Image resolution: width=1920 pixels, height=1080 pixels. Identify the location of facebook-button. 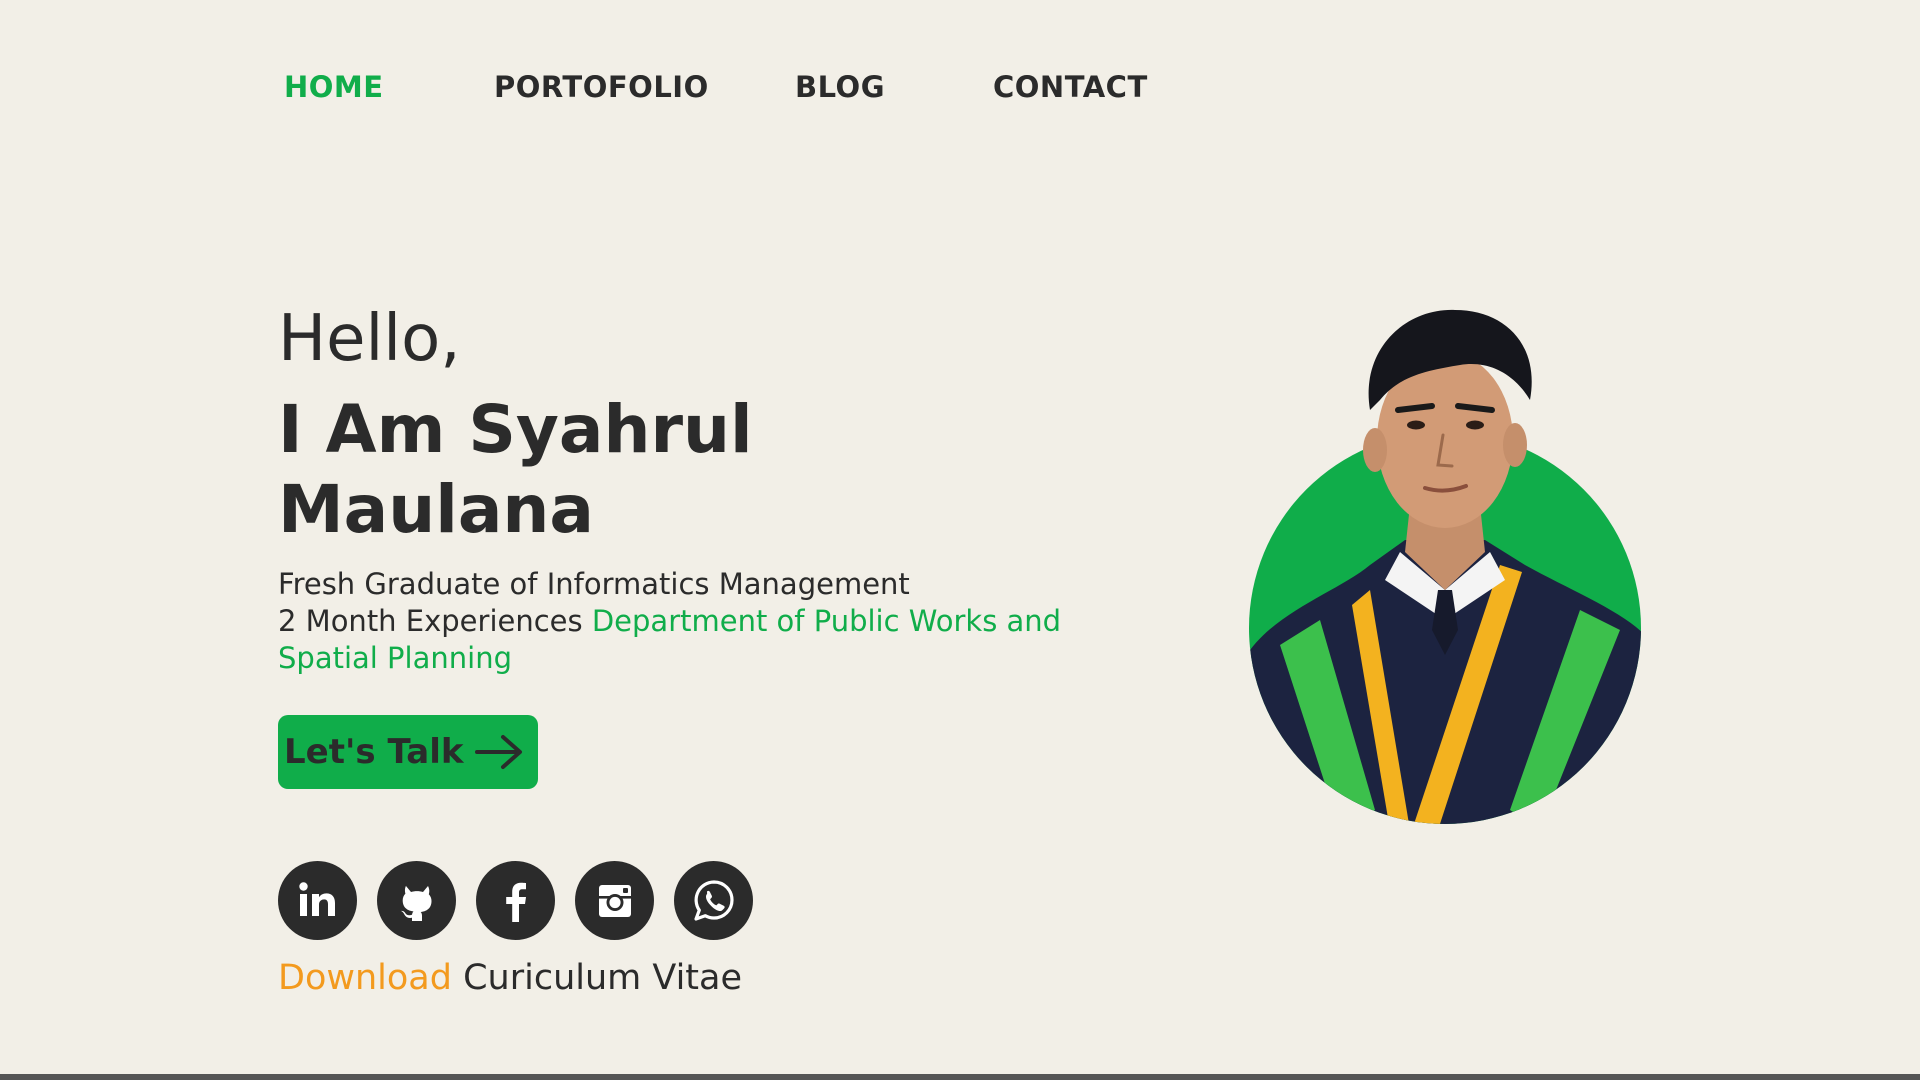
(515, 900).